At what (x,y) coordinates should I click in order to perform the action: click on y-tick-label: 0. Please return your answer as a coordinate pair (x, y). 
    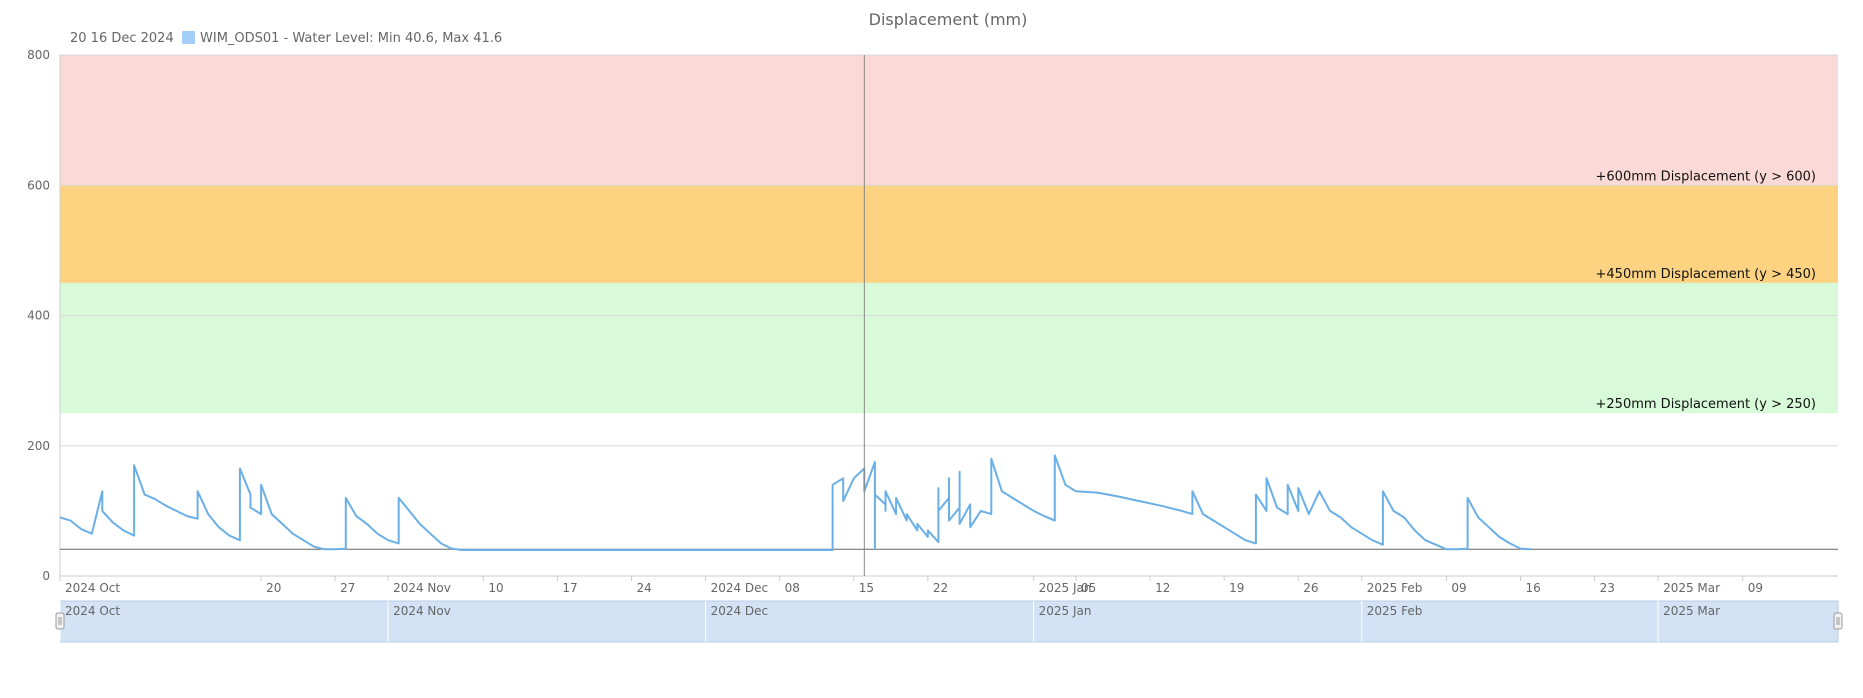
    Looking at the image, I should click on (46, 576).